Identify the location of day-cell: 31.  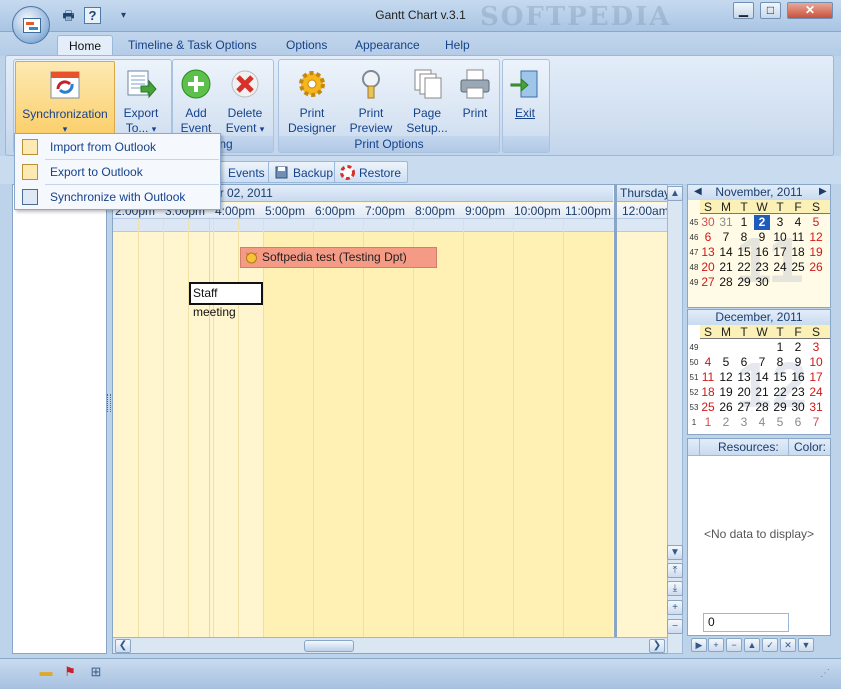
(726, 222).